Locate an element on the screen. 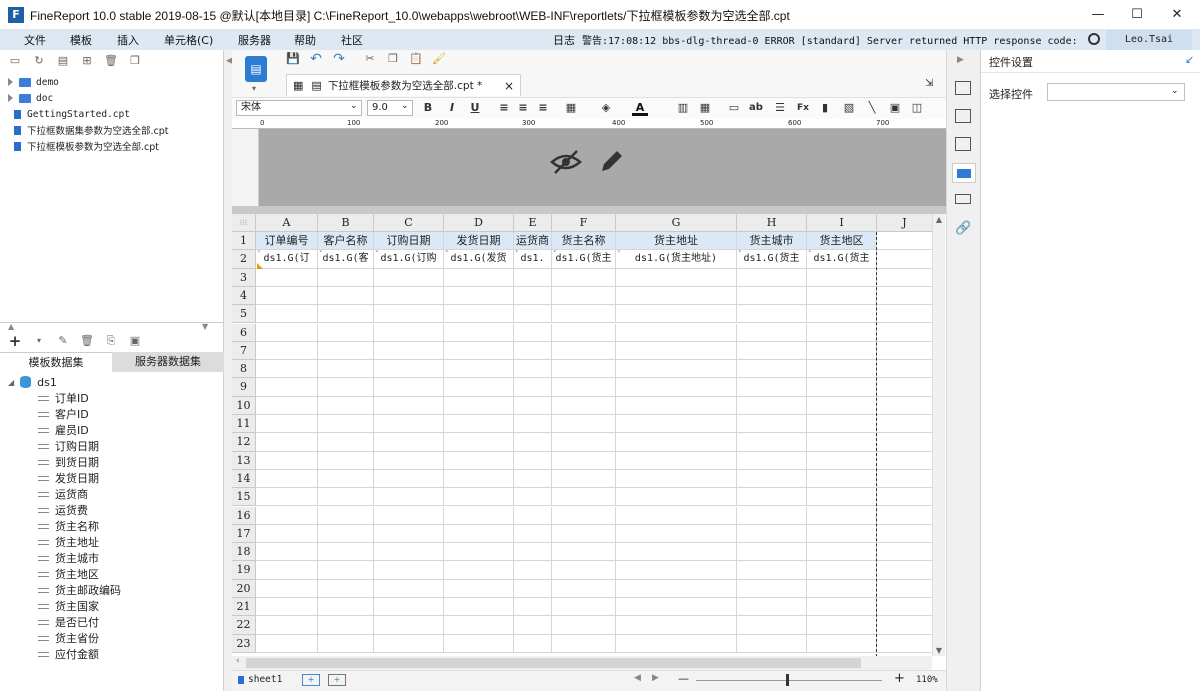  column-header: G is located at coordinates (676, 223).